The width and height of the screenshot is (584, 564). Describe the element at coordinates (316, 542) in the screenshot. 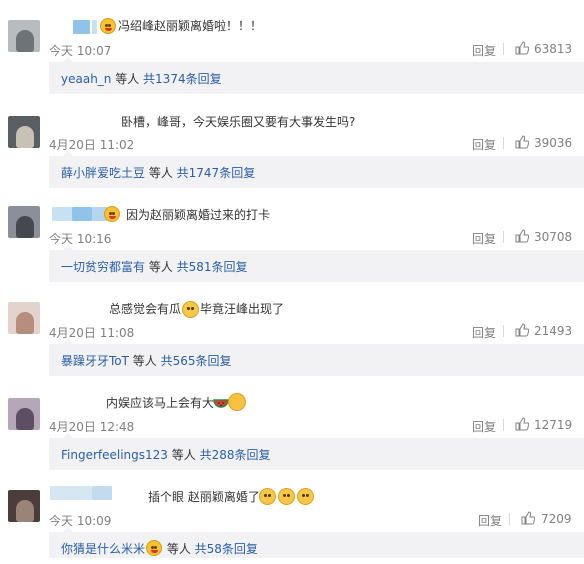

I see `reply-summary: 你猜是什么米米 等人 共58条回复` at that location.